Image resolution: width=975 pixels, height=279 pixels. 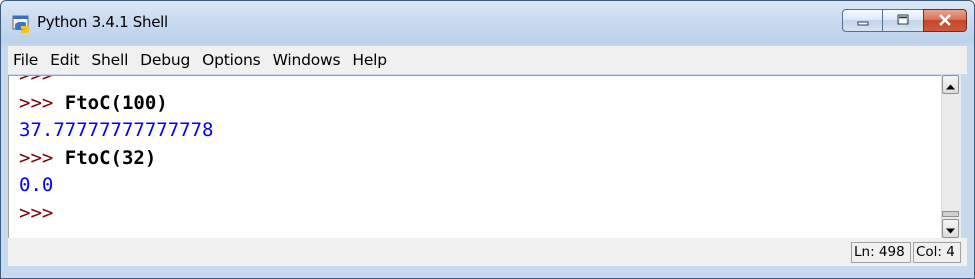 I want to click on menu-edit: Edit, so click(x=64, y=60).